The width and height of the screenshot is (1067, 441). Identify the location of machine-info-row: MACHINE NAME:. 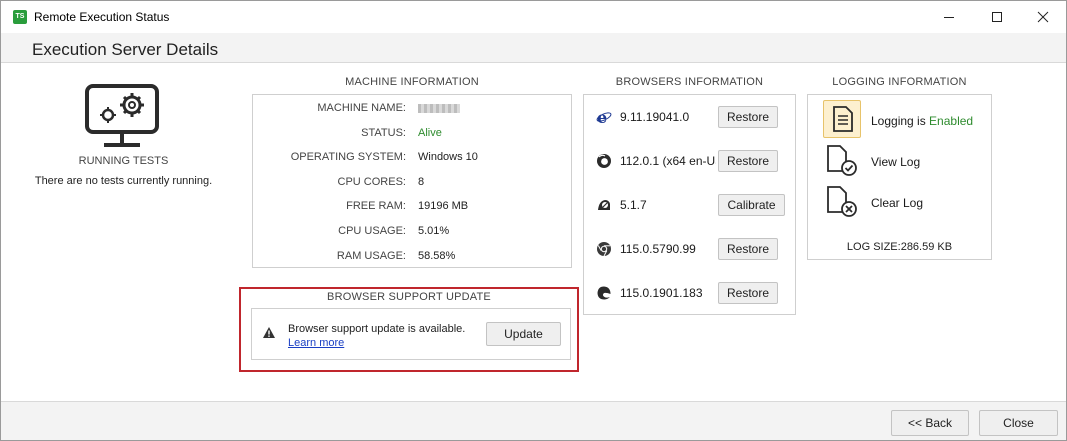
(412, 110).